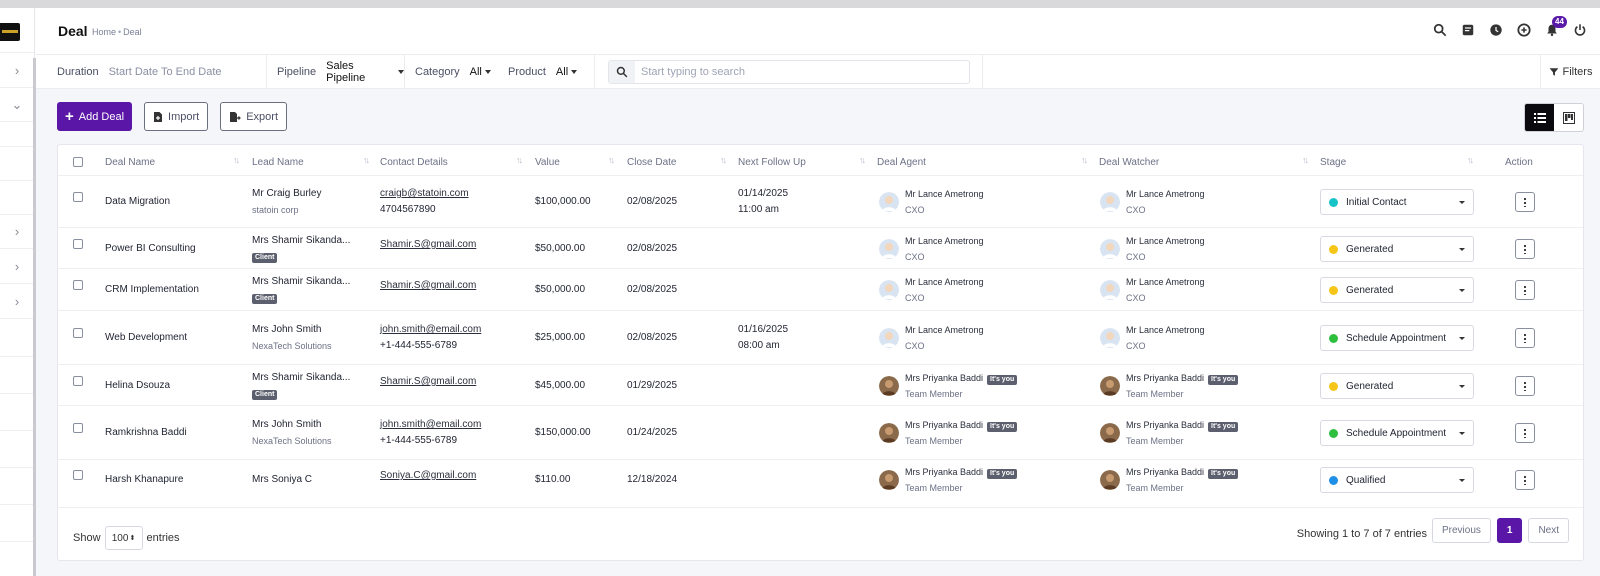  I want to click on clock-icon, so click(1496, 30).